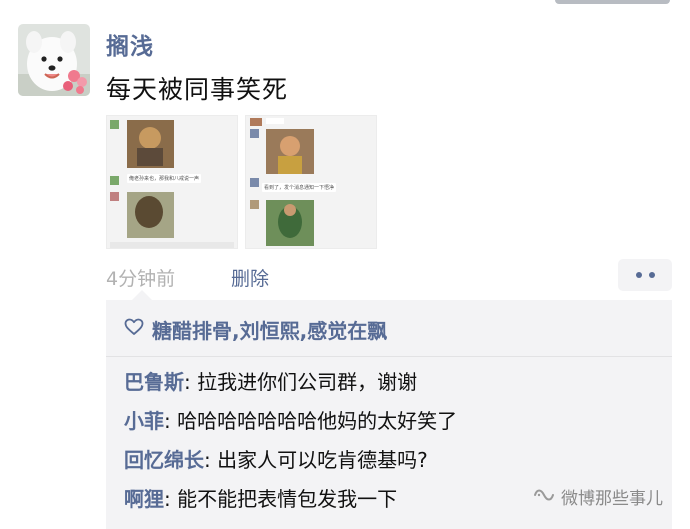 The image size is (690, 529). I want to click on comment-item: 啊狸: 能不能把表情包发我一下, so click(260, 497).